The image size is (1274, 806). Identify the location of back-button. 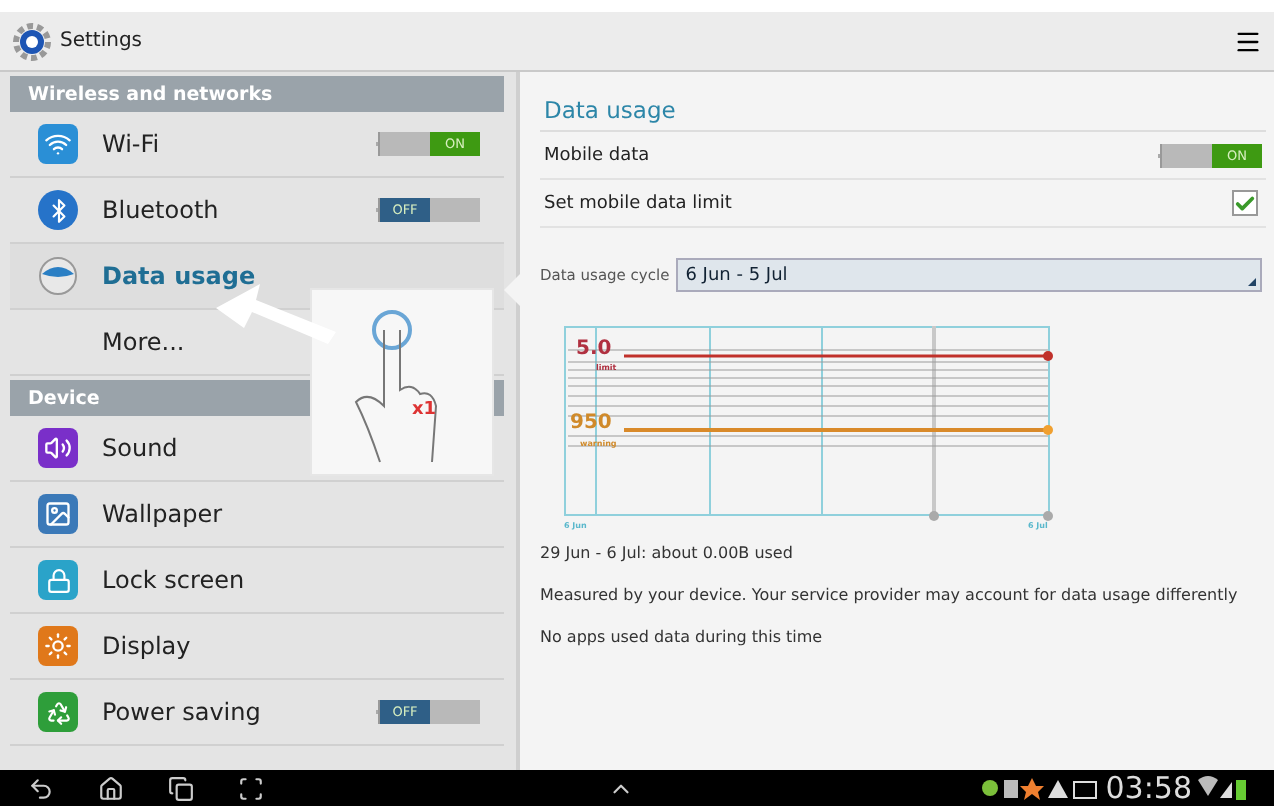
(41, 788).